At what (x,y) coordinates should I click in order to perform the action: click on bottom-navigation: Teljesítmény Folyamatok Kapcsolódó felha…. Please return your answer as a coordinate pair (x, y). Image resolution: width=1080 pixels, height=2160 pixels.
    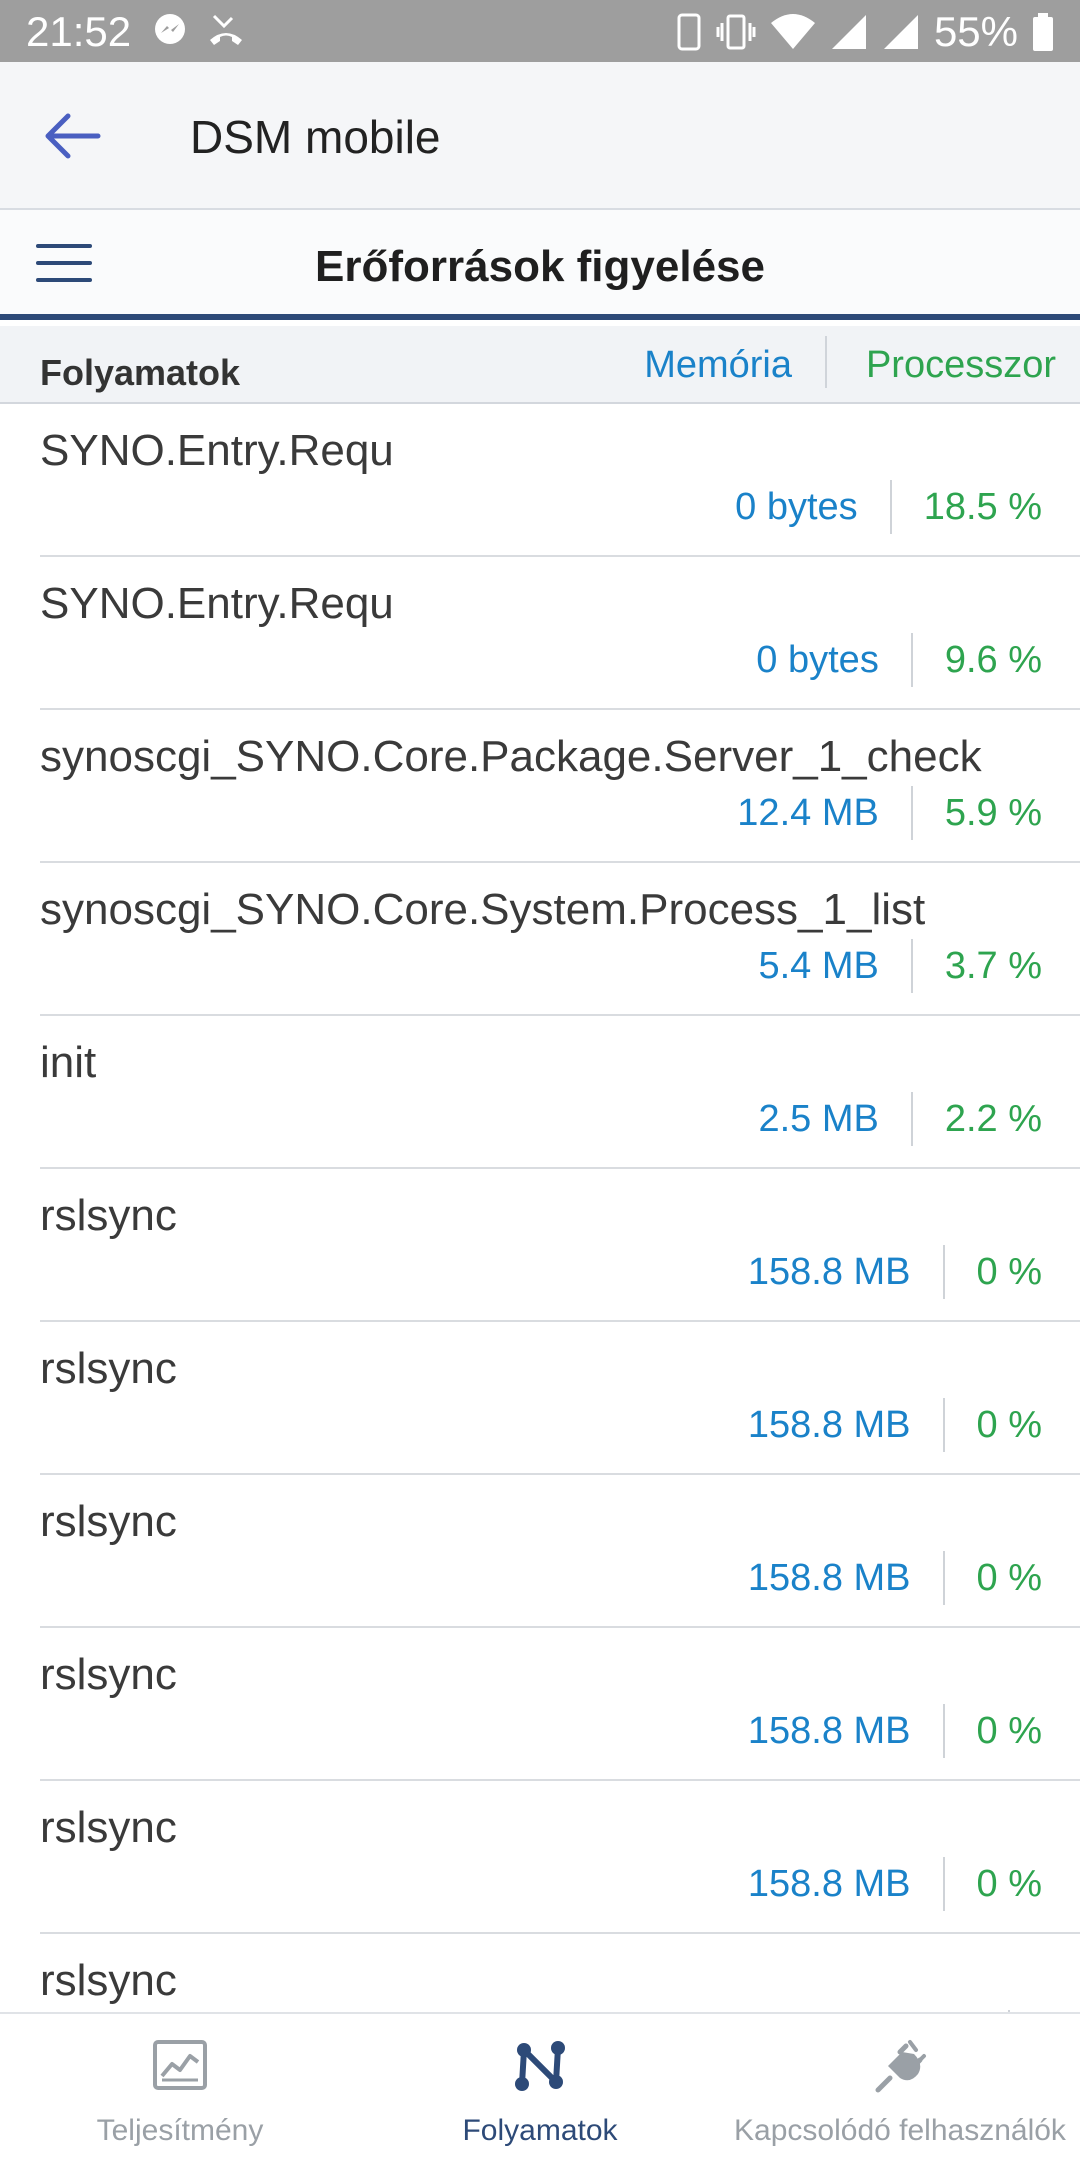
    Looking at the image, I should click on (540, 2086).